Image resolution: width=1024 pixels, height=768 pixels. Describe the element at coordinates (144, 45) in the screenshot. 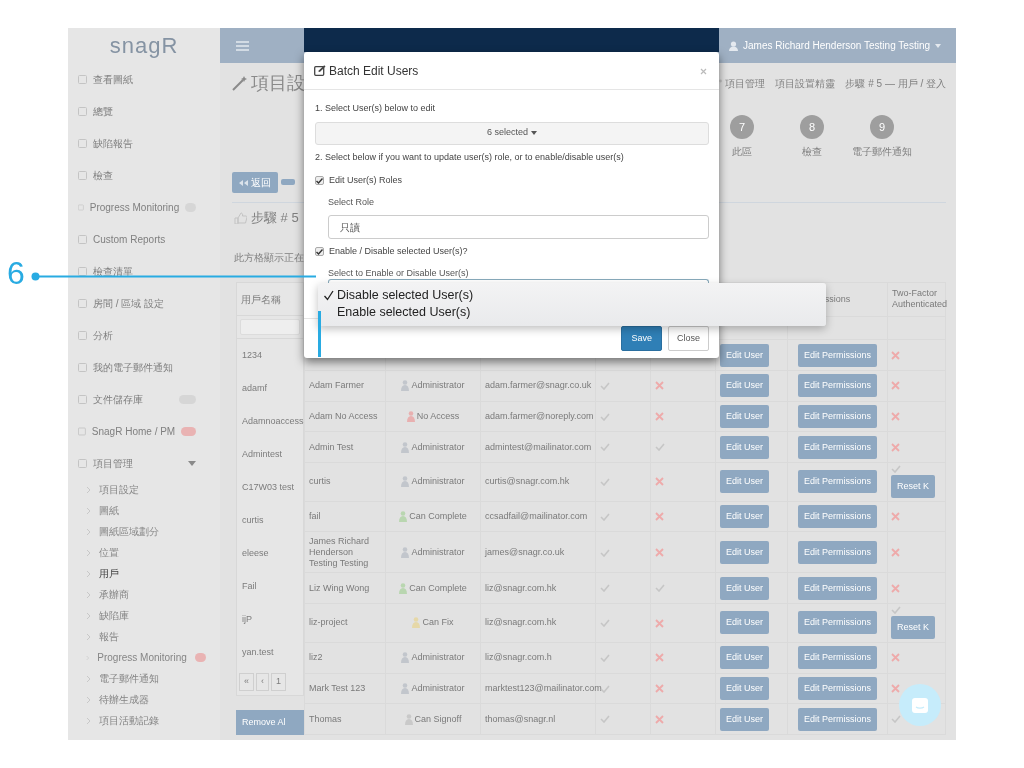

I see `logo: snagR` at that location.